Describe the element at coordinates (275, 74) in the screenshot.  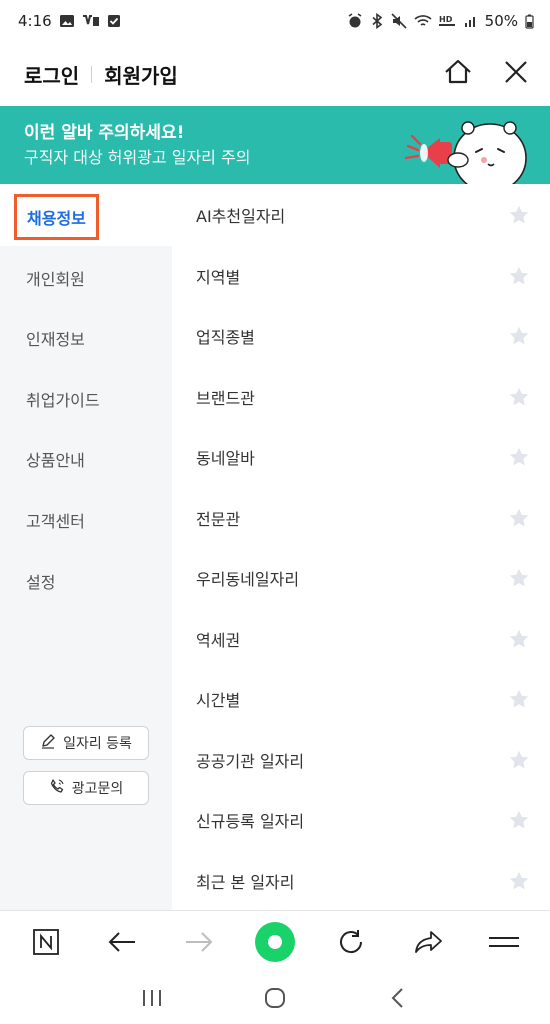
I see `menu-header: 로그인 회원가입` at that location.